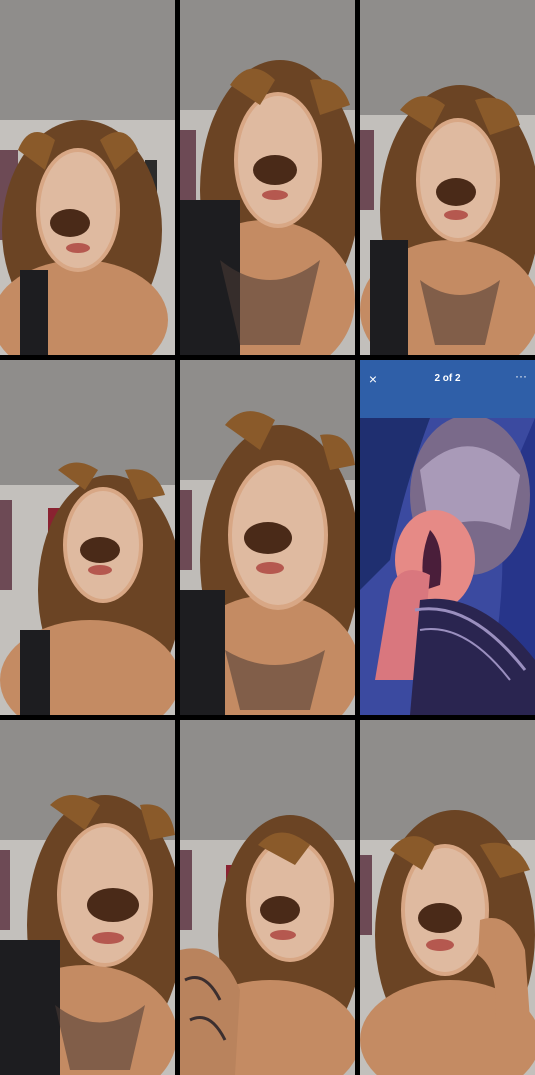  I want to click on more-options-icon: ···, so click(521, 376).